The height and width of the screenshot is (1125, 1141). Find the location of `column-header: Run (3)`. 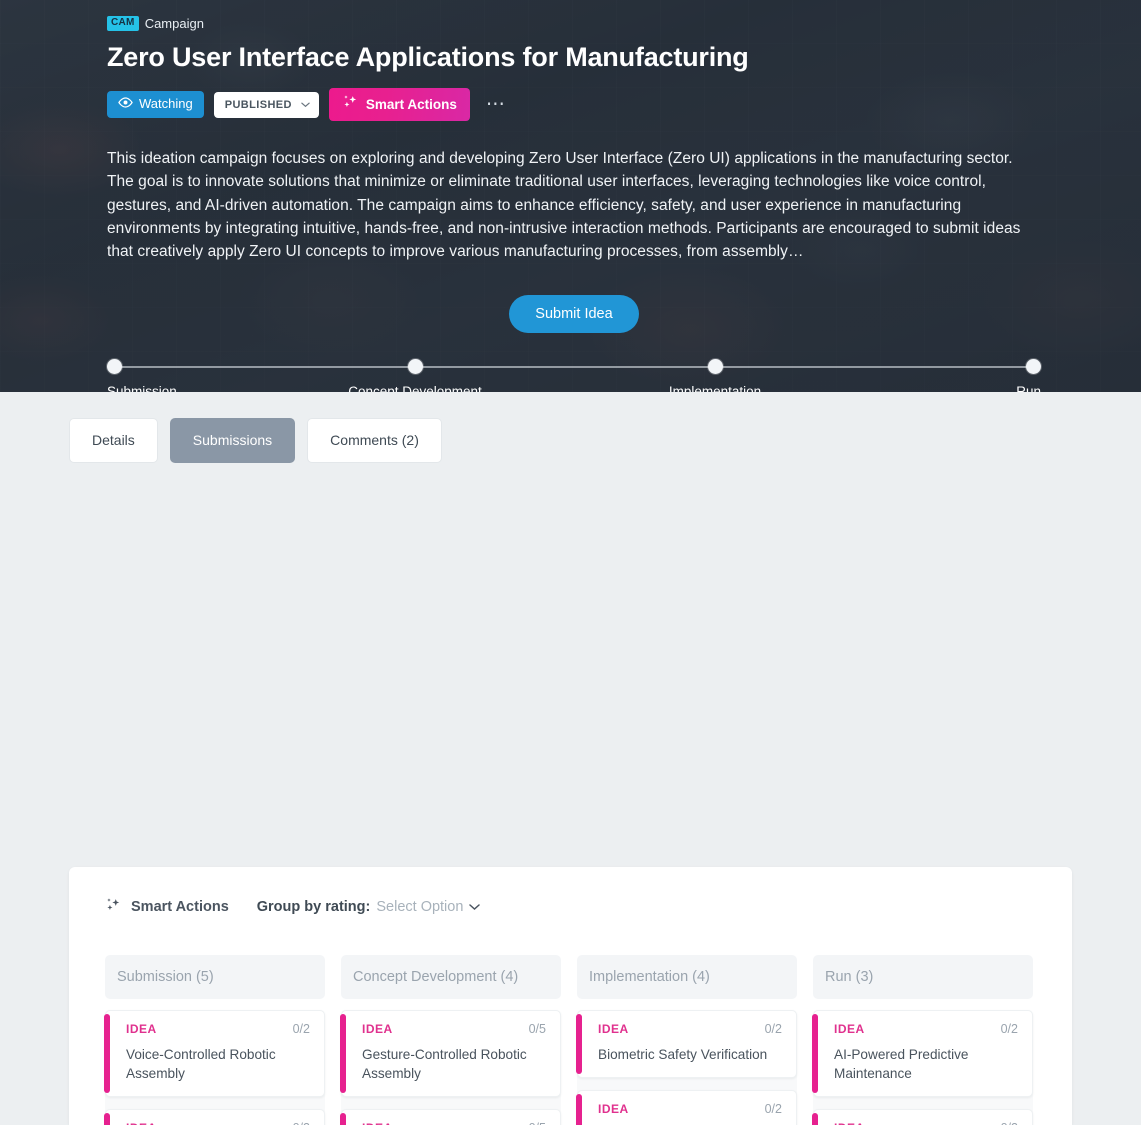

column-header: Run (3) is located at coordinates (923, 977).